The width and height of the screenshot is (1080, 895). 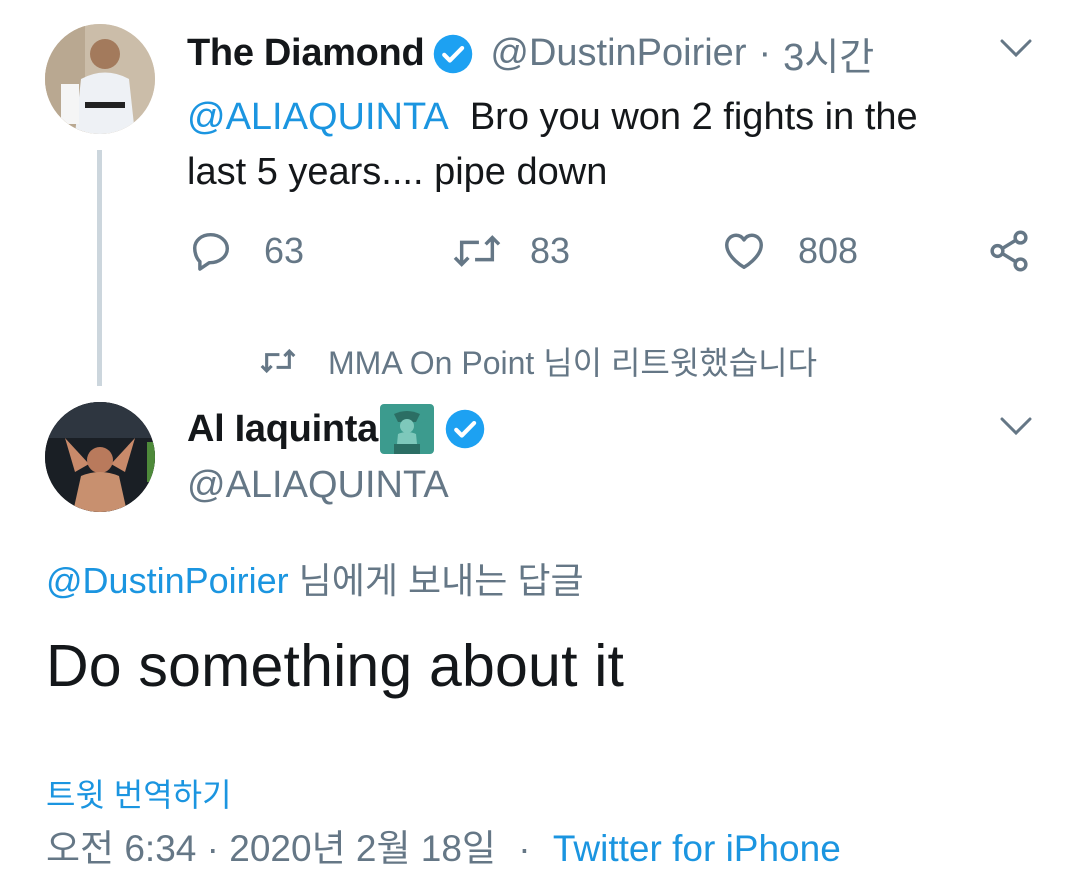 What do you see at coordinates (271, 848) in the screenshot?
I see `timestamp: 오전 6:34 · 2020년 2월 18일` at bounding box center [271, 848].